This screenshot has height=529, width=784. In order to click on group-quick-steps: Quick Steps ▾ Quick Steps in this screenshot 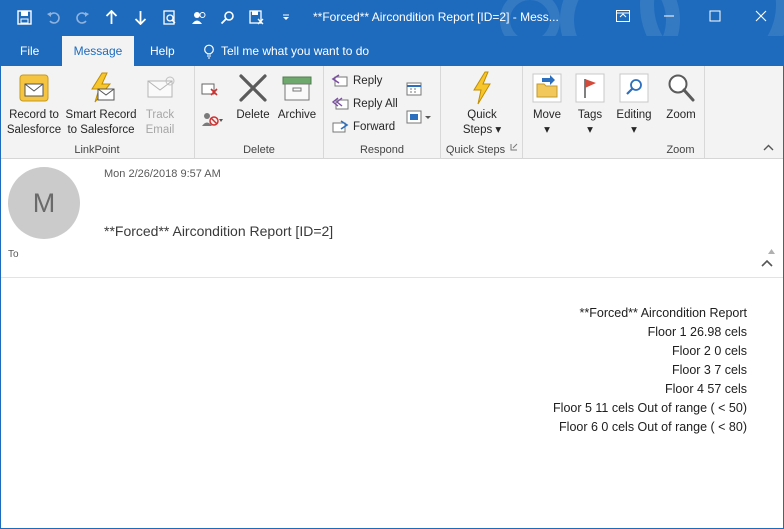, I will do `click(482, 112)`.